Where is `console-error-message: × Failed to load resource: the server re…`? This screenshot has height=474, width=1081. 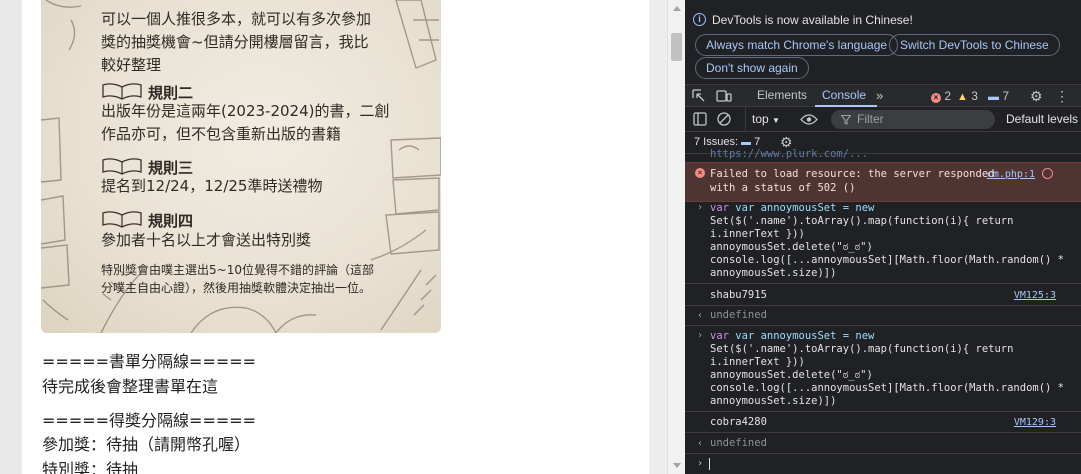
console-error-message: × Failed to load resource: the server re… is located at coordinates (883, 182).